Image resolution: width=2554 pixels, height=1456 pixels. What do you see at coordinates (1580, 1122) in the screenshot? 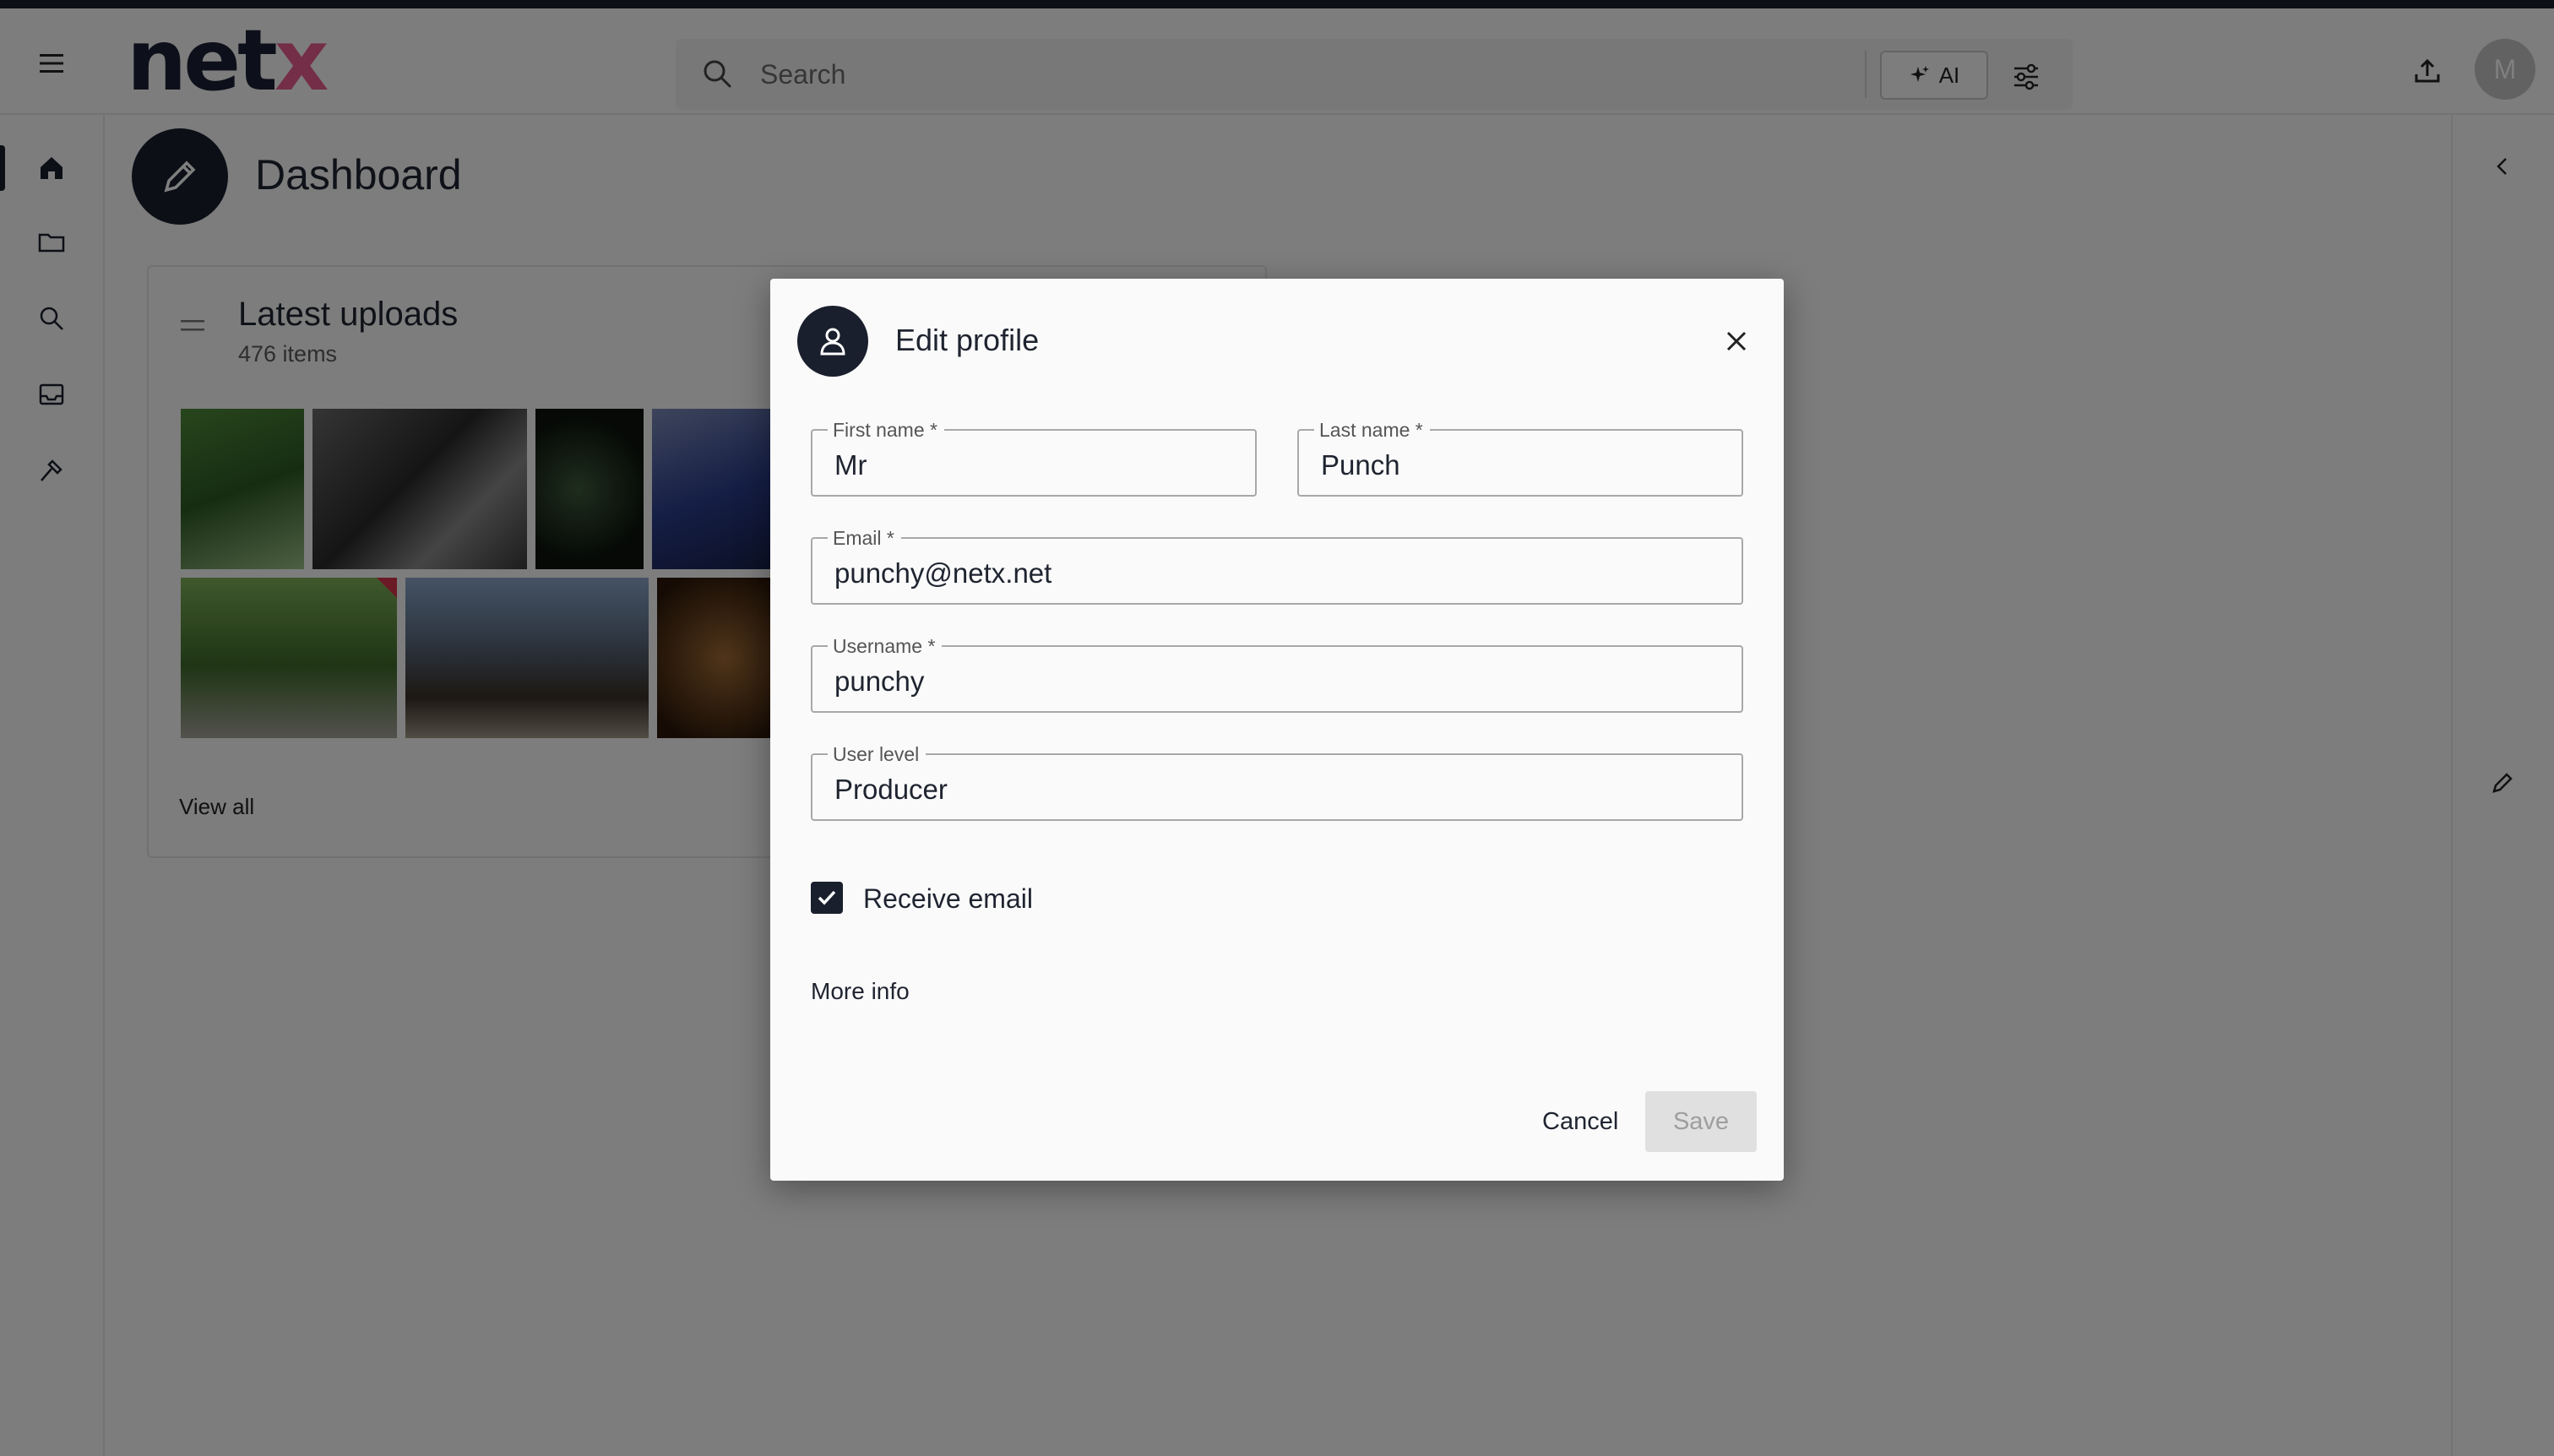
I see `cancel-button: Cancel` at bounding box center [1580, 1122].